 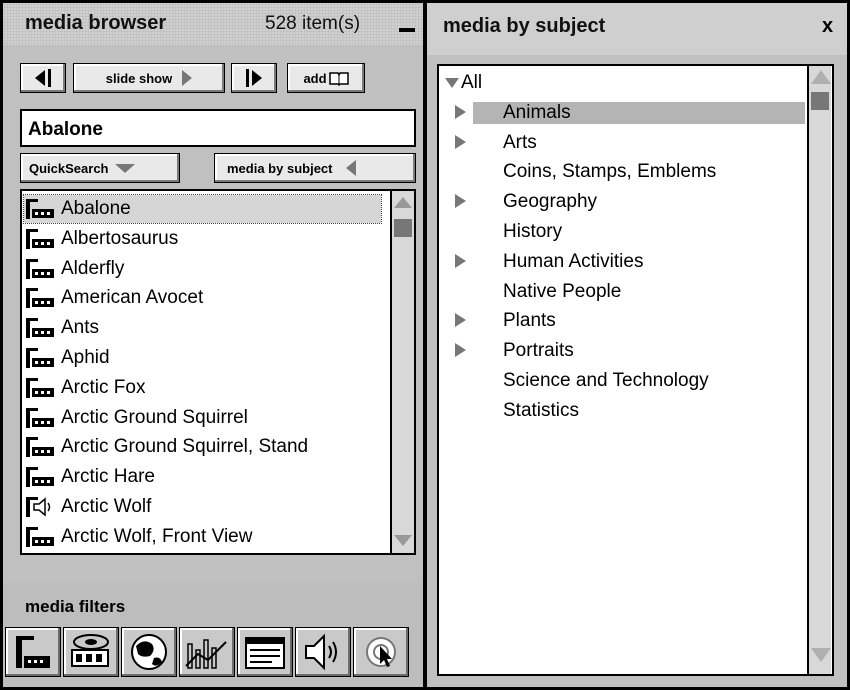 I want to click on media-by-subject-button: media by subject, so click(x=315, y=168).